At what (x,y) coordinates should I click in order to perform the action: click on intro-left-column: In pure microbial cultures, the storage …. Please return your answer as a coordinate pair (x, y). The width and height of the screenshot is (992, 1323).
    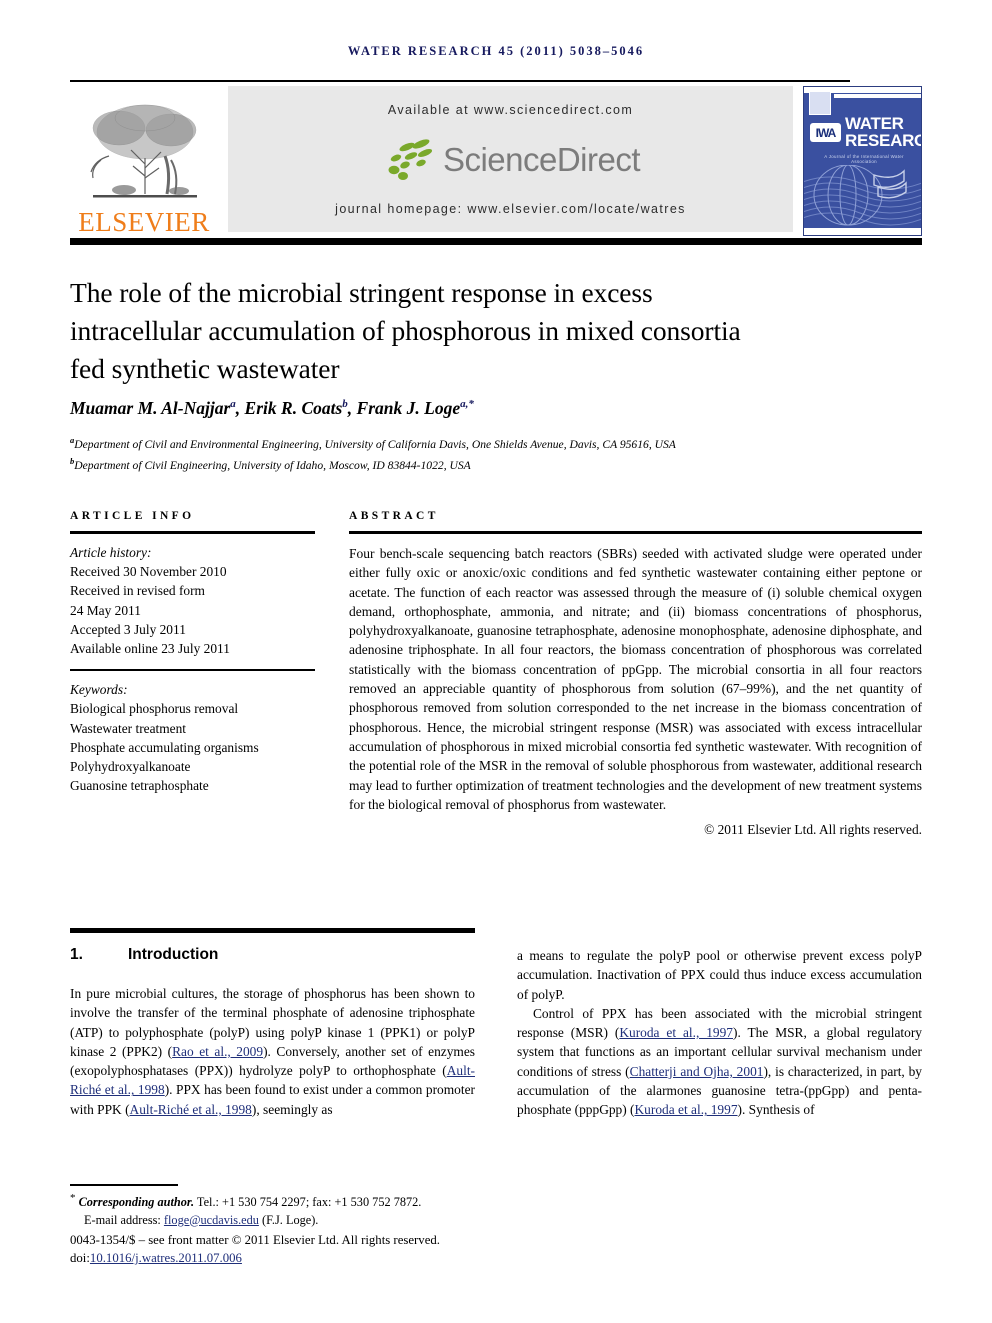
    Looking at the image, I should click on (272, 1051).